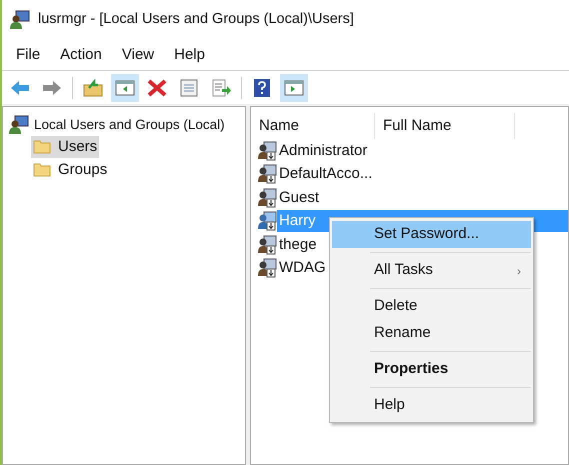 This screenshot has width=569, height=465. What do you see at coordinates (519, 271) in the screenshot?
I see `submenu-arrow: ›` at bounding box center [519, 271].